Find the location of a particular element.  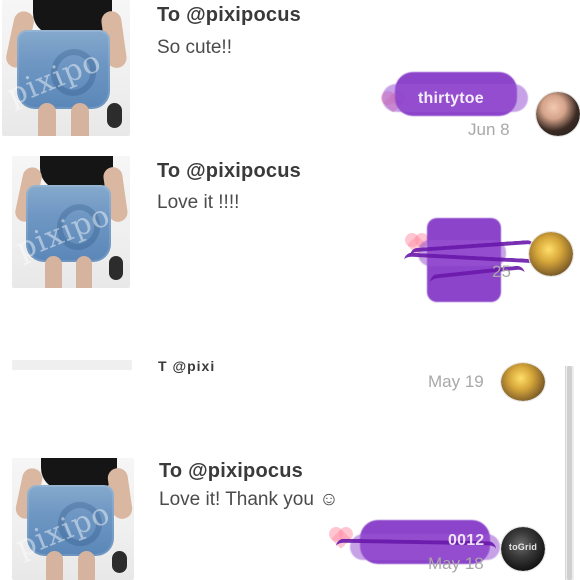

comment-username: thirtytoe is located at coordinates (451, 98).